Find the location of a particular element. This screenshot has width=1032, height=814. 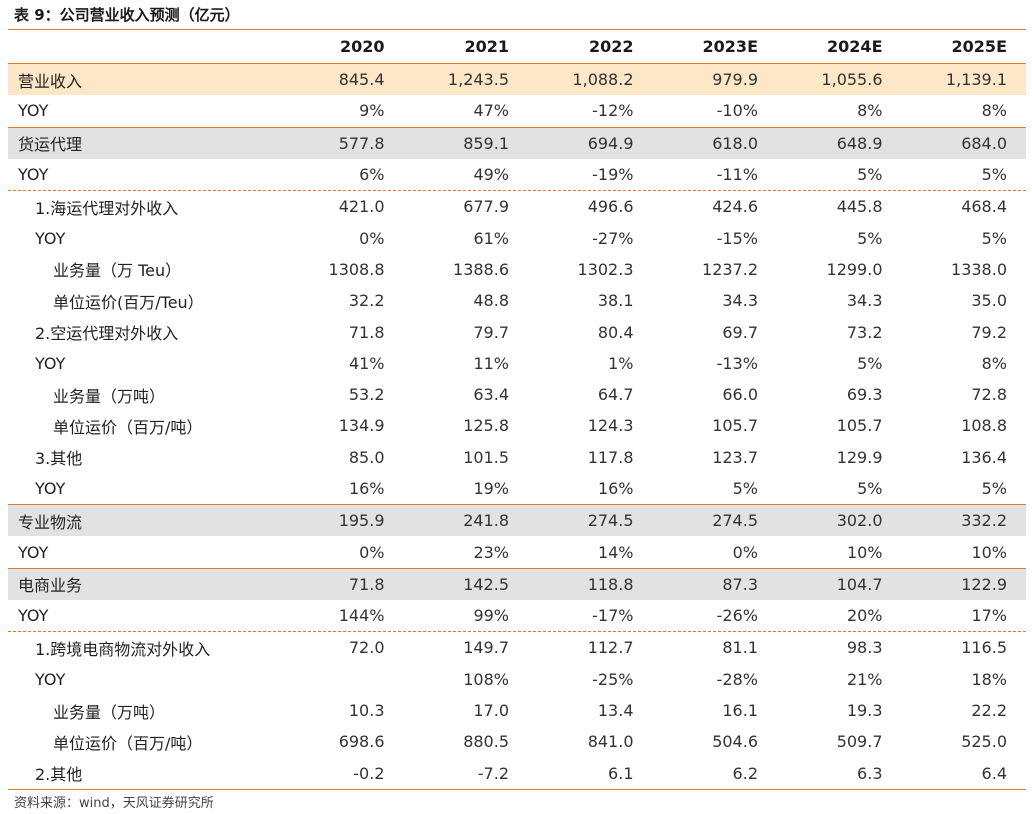

value-cell: 34.3 is located at coordinates (740, 301).